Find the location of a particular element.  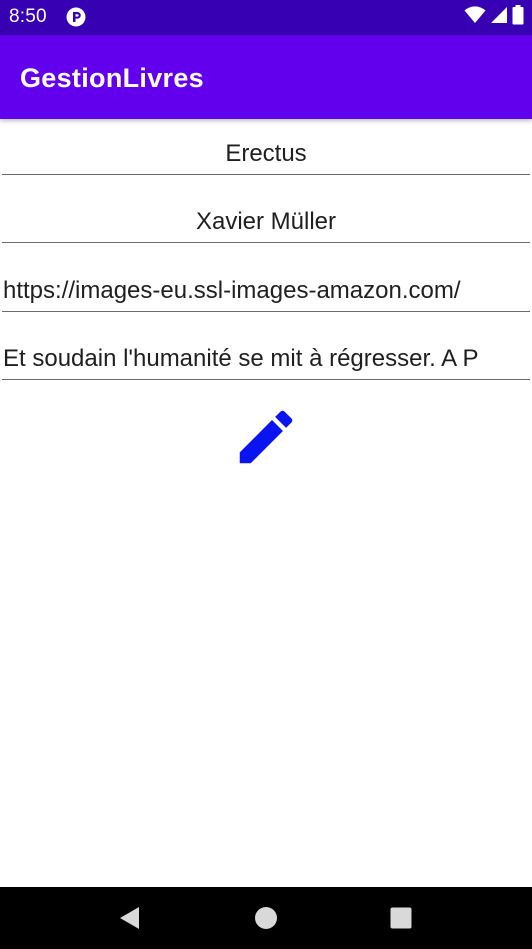

author-field: Xavier Müller is located at coordinates (266, 214).